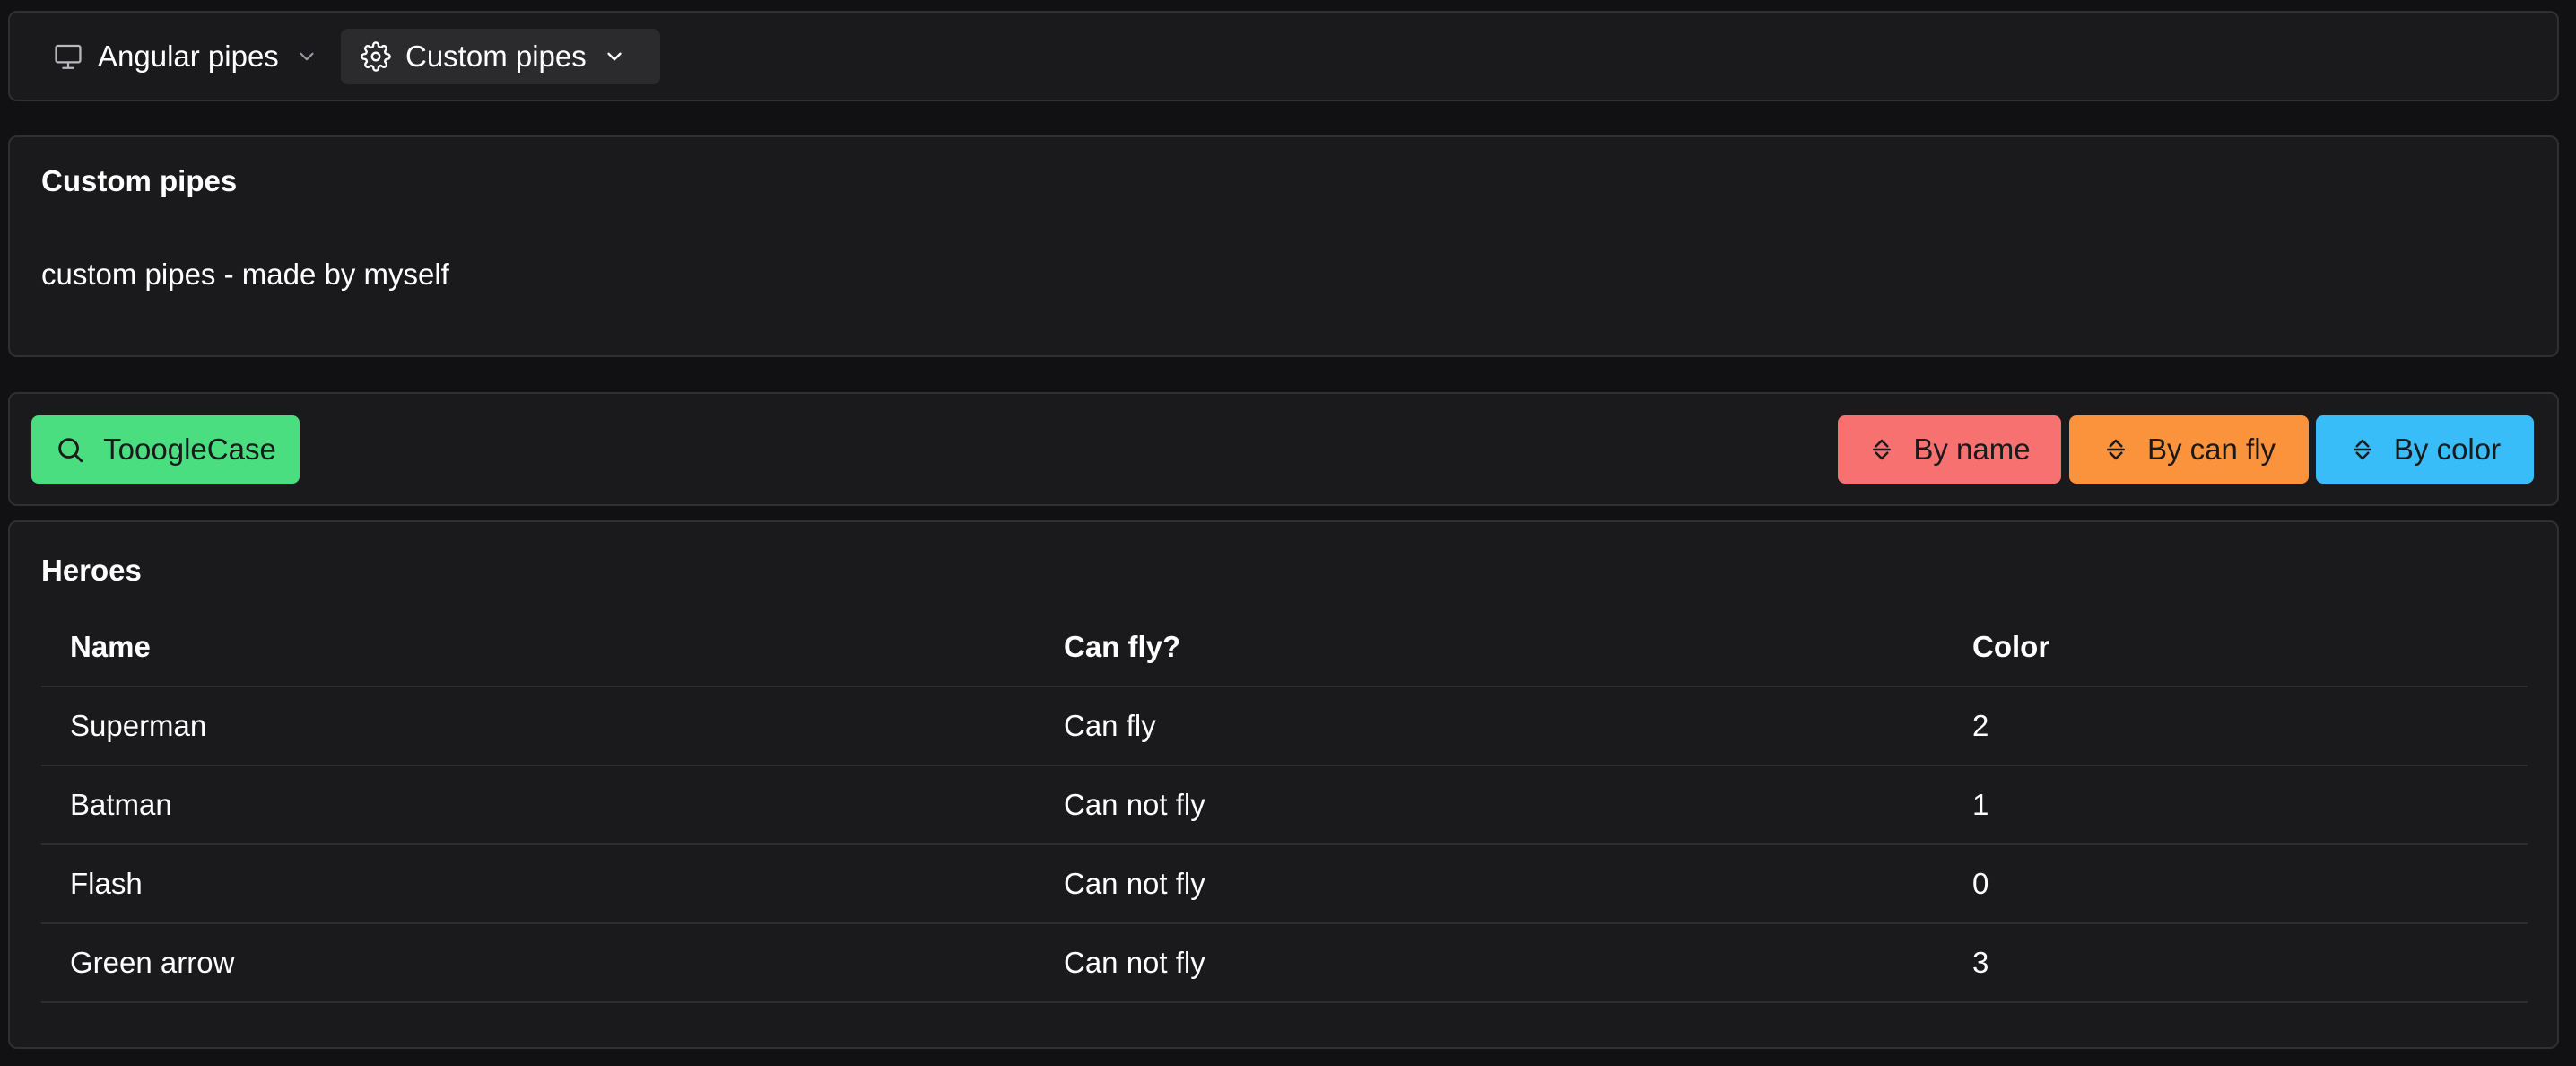 Image resolution: width=2576 pixels, height=1066 pixels. I want to click on page-title: Custom pipes, so click(139, 180).